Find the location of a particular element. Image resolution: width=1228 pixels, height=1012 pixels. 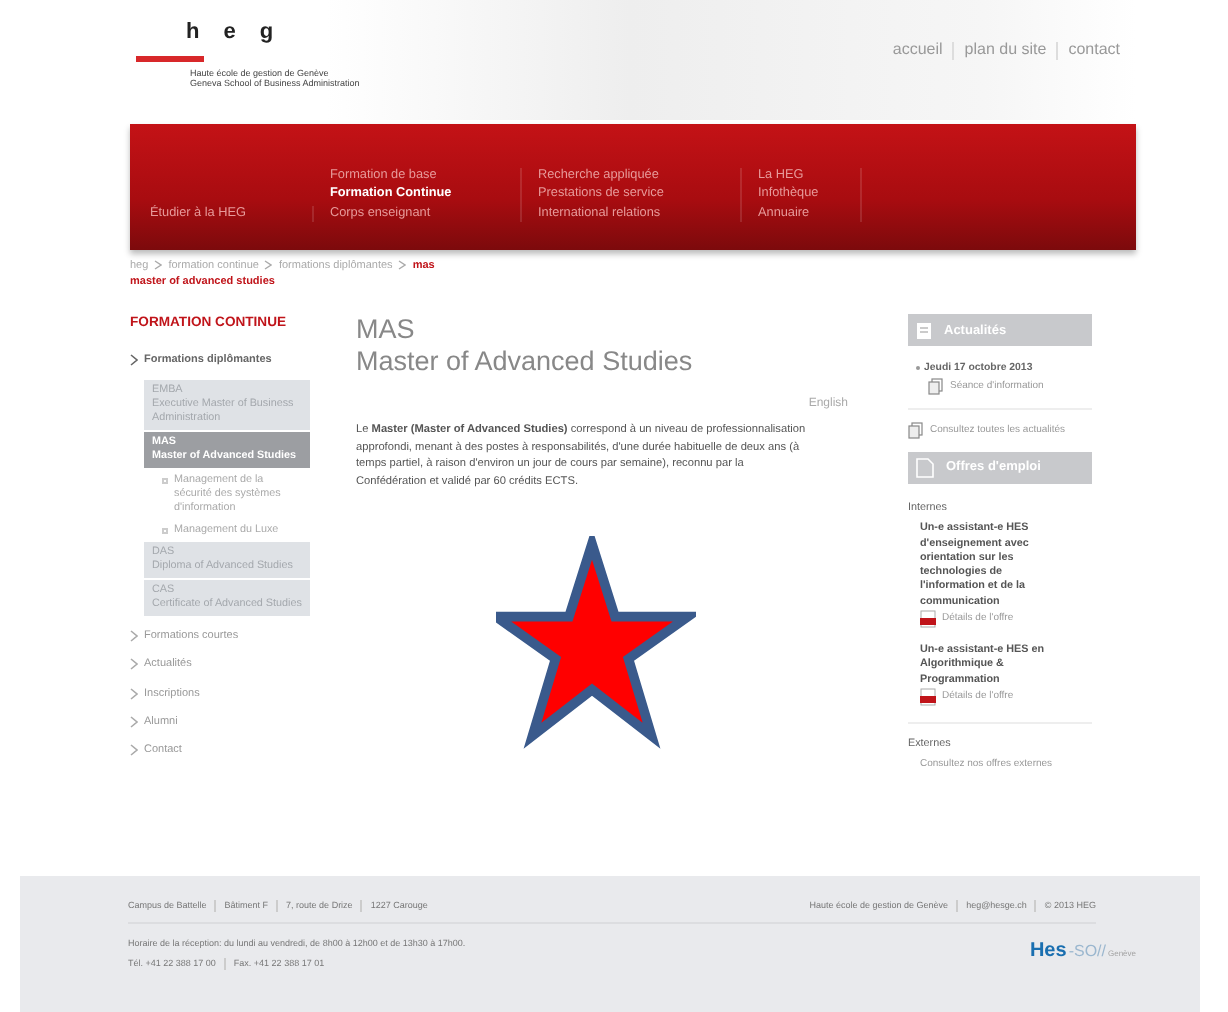

logo-letter: g is located at coordinates (266, 33).